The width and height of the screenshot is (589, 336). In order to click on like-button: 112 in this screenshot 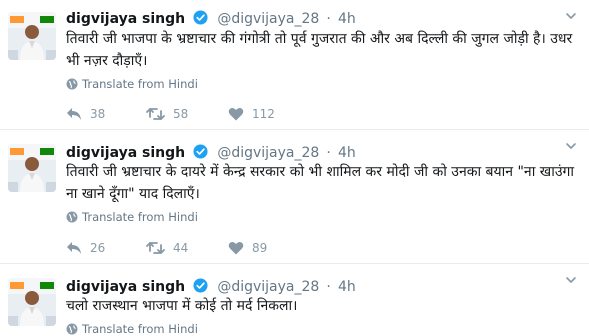, I will do `click(251, 114)`.